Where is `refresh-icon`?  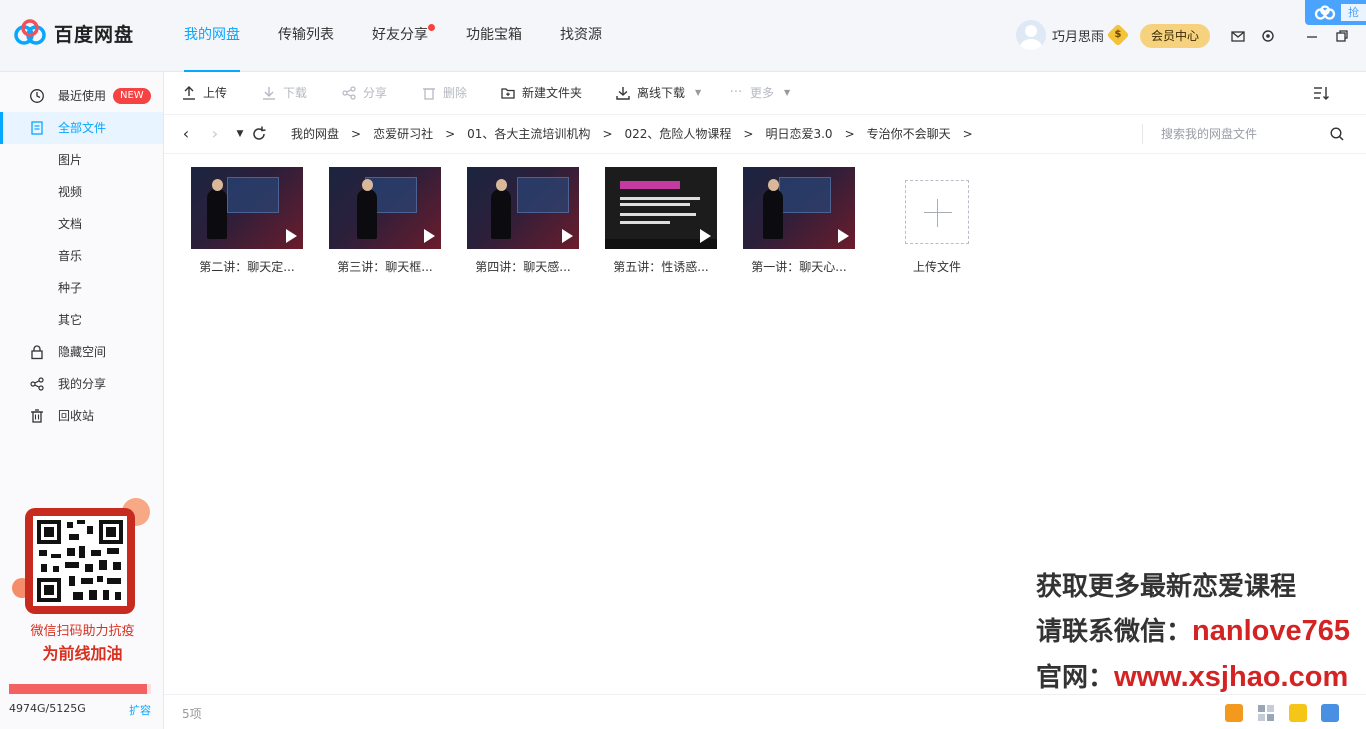
refresh-icon is located at coordinates (259, 134).